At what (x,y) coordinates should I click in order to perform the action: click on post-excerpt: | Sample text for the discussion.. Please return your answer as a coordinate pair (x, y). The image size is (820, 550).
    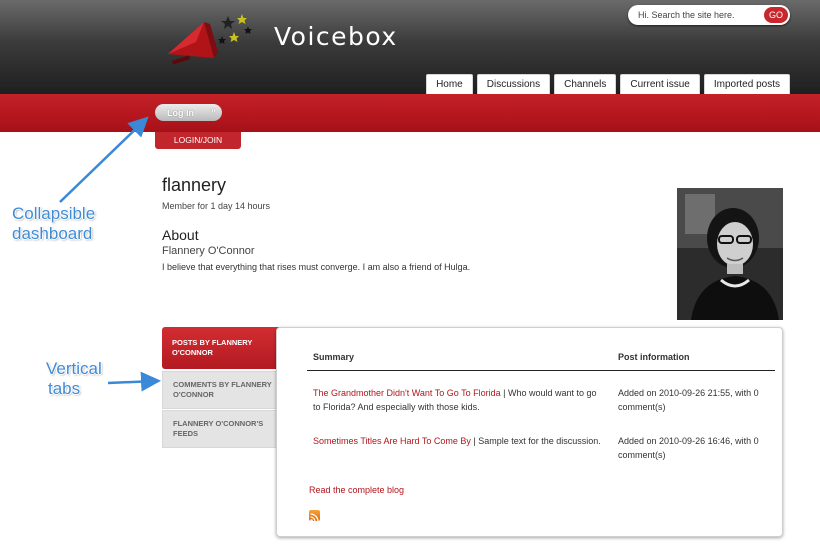
    Looking at the image, I should click on (535, 441).